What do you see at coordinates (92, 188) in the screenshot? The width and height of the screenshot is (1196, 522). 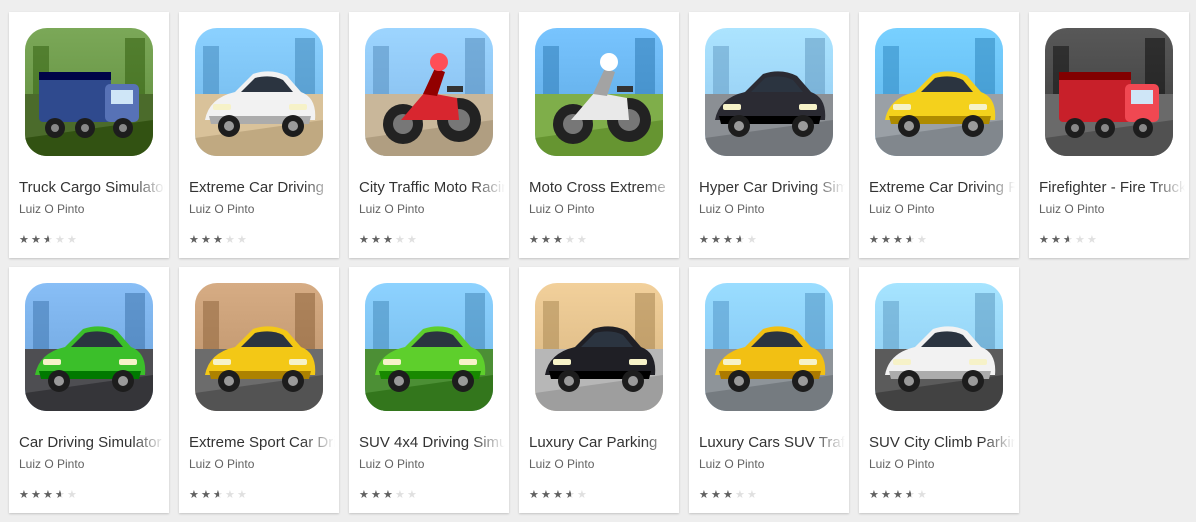 I see `app-title: Truck Cargo Simulator` at bounding box center [92, 188].